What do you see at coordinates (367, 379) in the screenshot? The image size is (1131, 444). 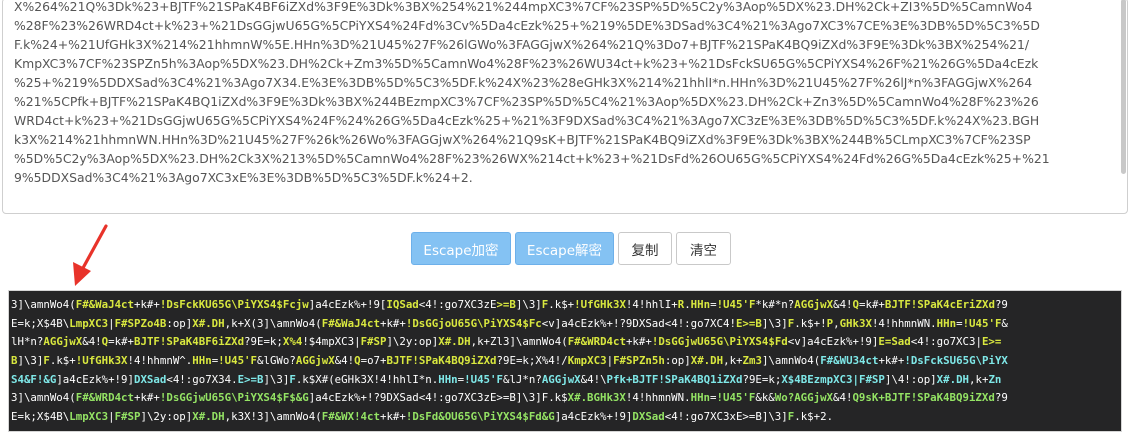 I see `output-text-segment: .k$X#(eGHk3X!4!hhlI*n.` at bounding box center [367, 379].